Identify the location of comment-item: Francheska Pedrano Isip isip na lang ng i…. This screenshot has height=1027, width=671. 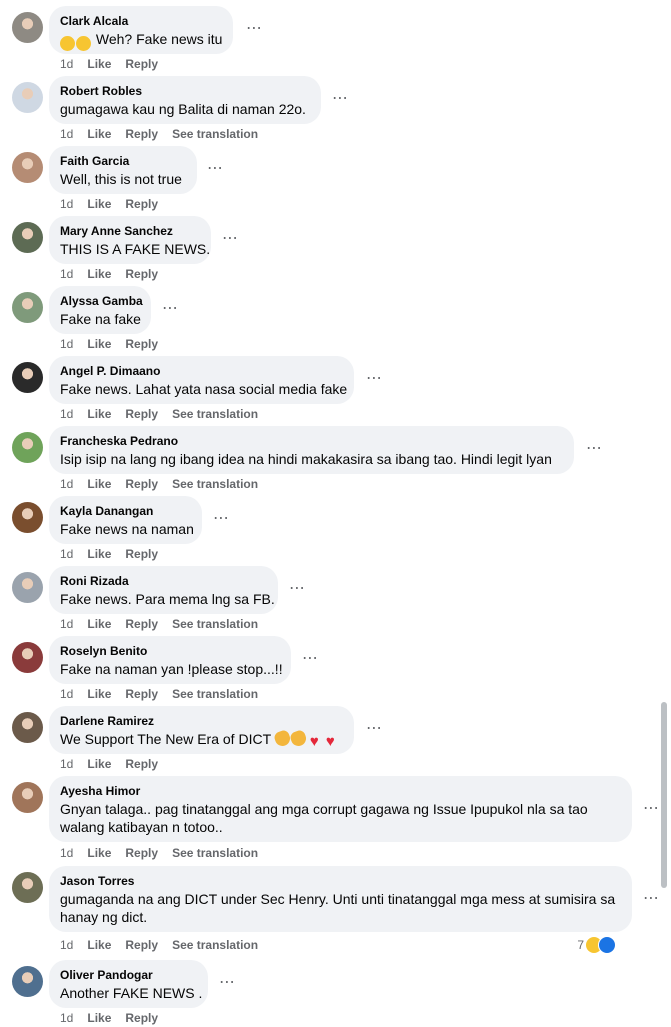
(330, 459).